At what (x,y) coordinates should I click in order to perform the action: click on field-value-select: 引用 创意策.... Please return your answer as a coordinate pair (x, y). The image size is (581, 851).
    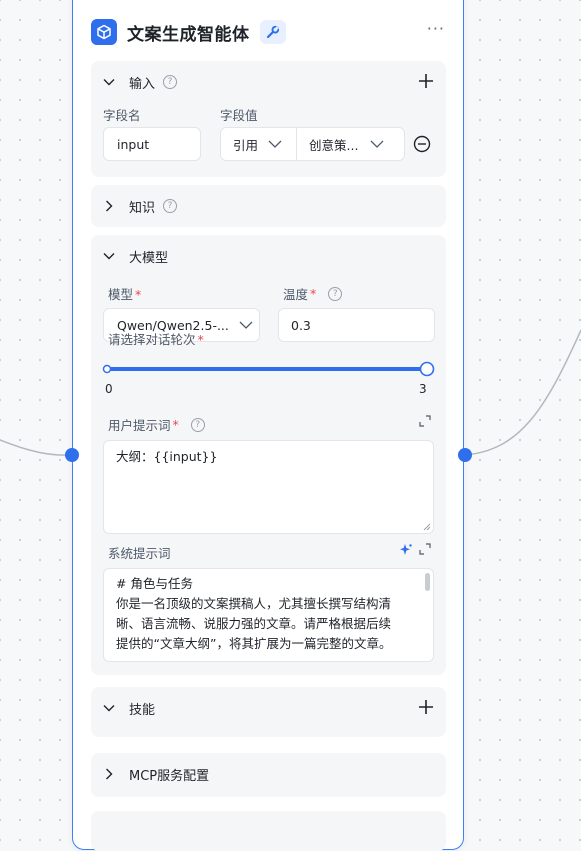
    Looking at the image, I should click on (312, 144).